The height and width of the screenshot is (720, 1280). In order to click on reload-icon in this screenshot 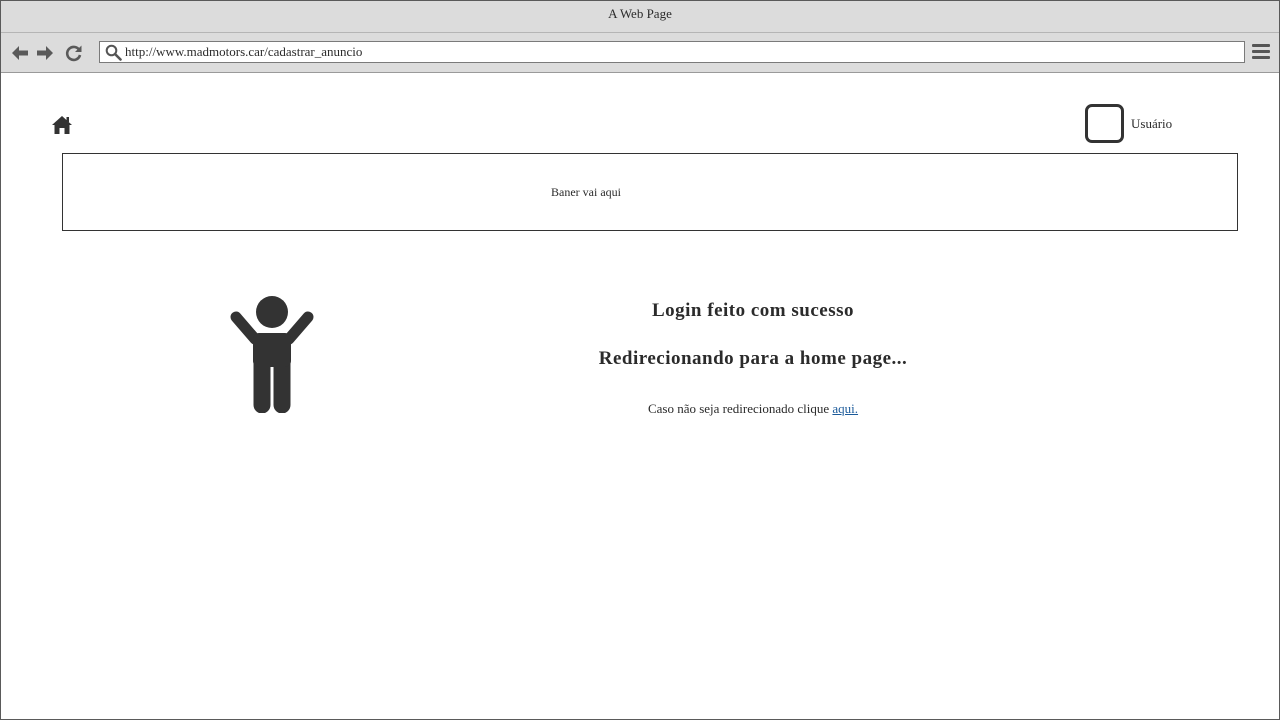, I will do `click(73, 53)`.